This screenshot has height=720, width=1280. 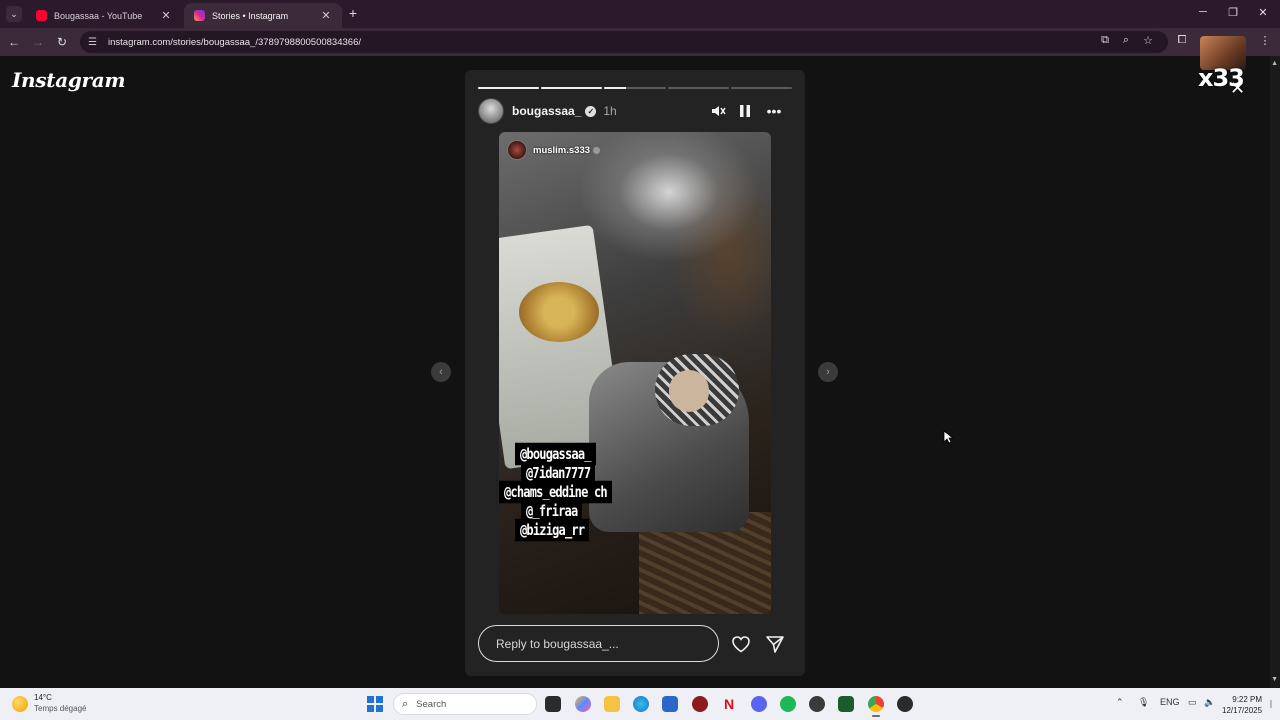 I want to click on new-tab-button: +, so click(x=353, y=13).